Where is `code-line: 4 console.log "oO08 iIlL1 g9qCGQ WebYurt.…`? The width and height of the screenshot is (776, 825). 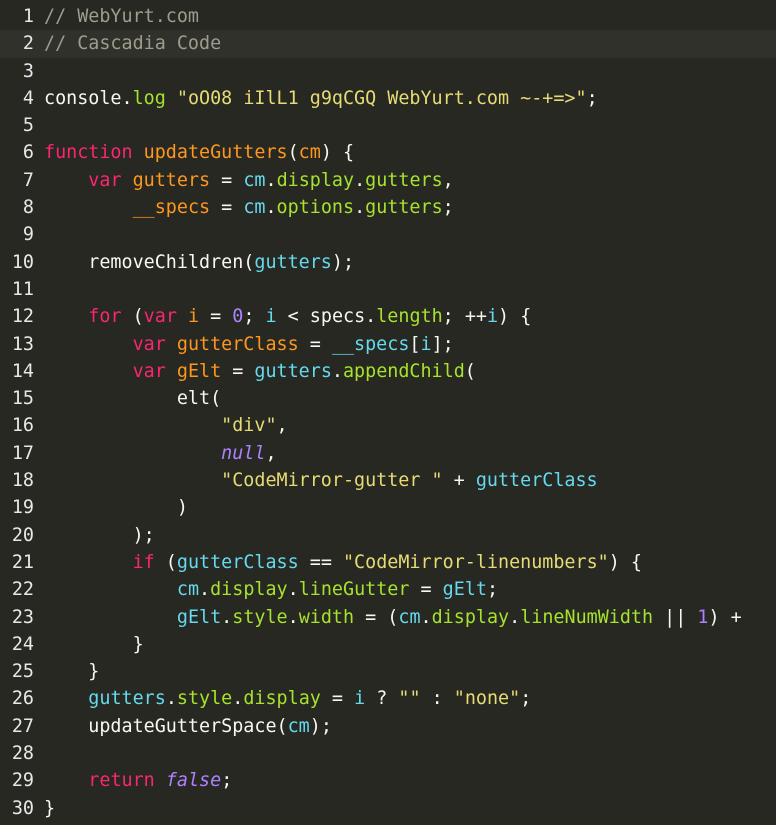
code-line: 4 console.log "oO08 iIlL1 g9qCGQ WebYurt.… is located at coordinates (388, 98).